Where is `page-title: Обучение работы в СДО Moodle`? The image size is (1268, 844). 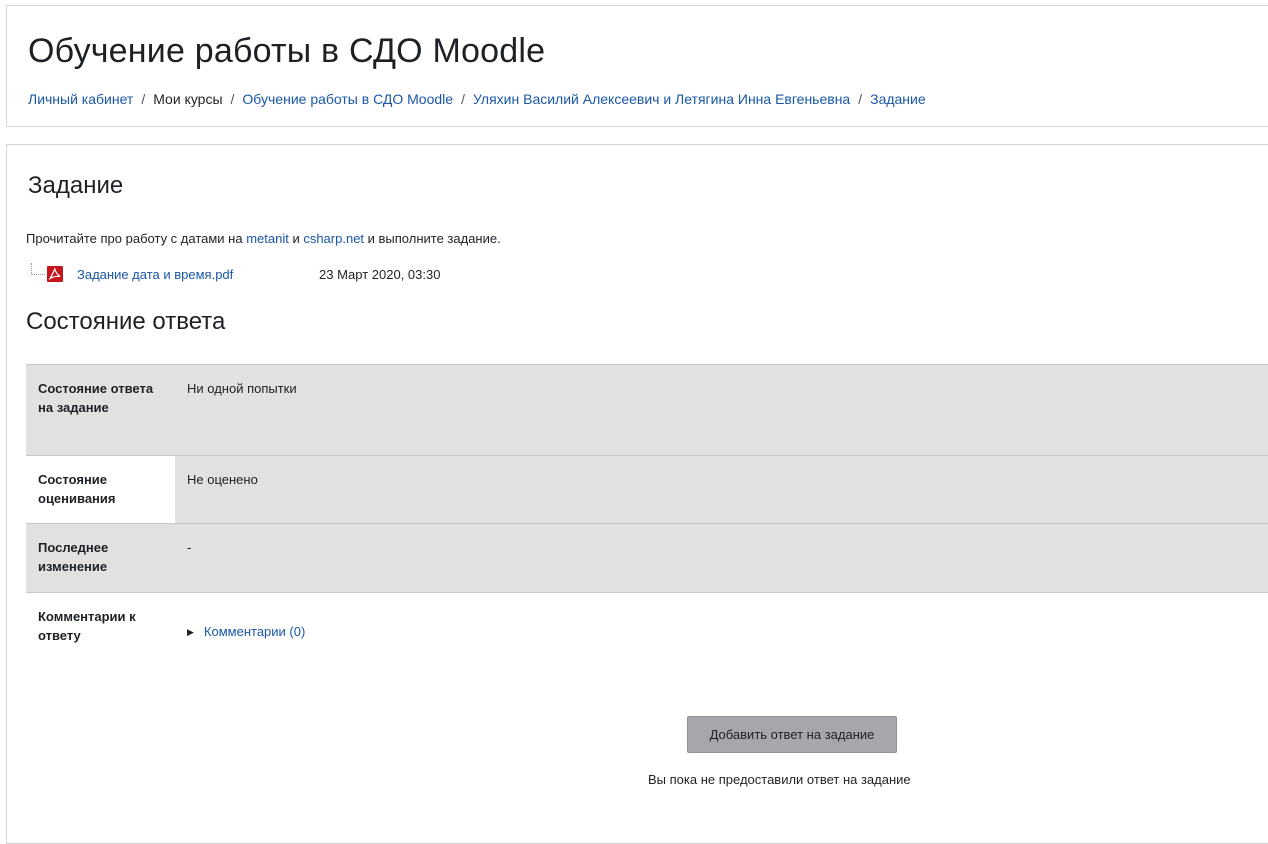
page-title: Обучение работы в СДО Moodle is located at coordinates (287, 51).